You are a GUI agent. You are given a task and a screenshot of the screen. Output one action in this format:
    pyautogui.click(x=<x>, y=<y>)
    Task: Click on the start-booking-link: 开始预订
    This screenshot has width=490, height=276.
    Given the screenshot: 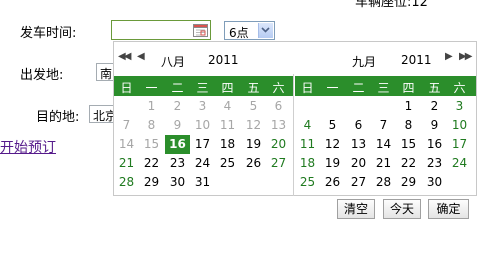 What is the action you would take?
    pyautogui.click(x=28, y=147)
    